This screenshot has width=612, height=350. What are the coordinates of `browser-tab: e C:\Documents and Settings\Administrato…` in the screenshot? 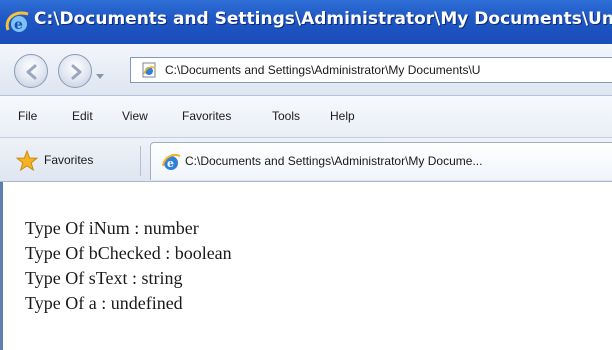 It's located at (381, 161).